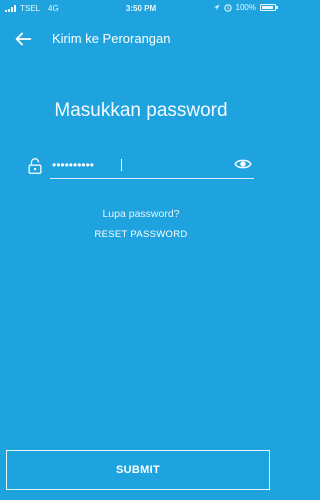 The height and width of the screenshot is (500, 320). What do you see at coordinates (216, 7) in the screenshot?
I see `location-arrow-icon` at bounding box center [216, 7].